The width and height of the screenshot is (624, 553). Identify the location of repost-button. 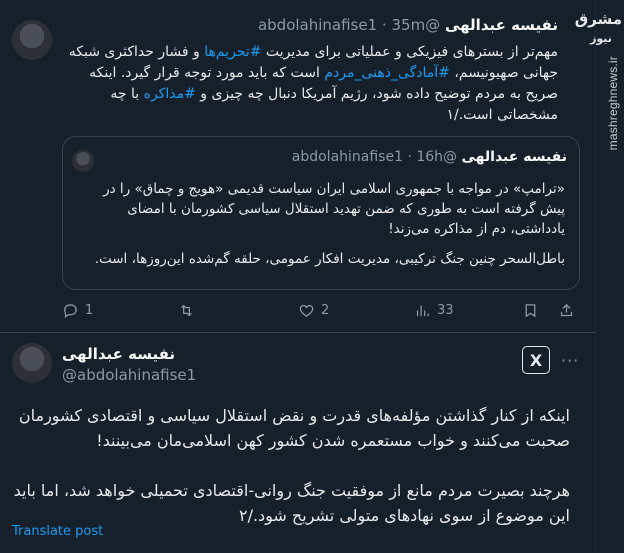
(189, 310).